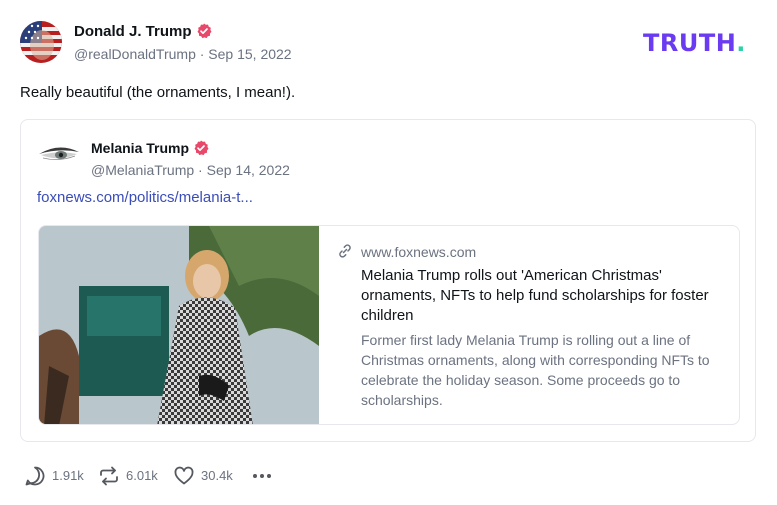 The image size is (777, 505). I want to click on reply-icon, so click(35, 476).